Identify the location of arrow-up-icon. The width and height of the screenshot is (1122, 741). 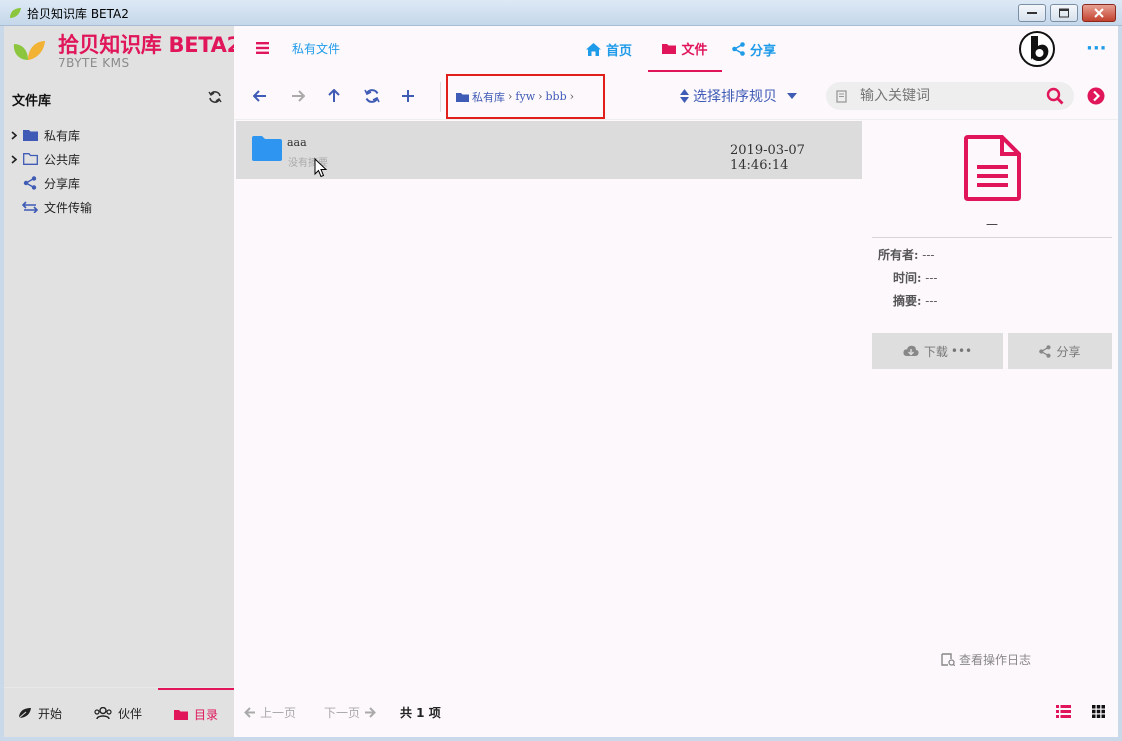
(334, 95).